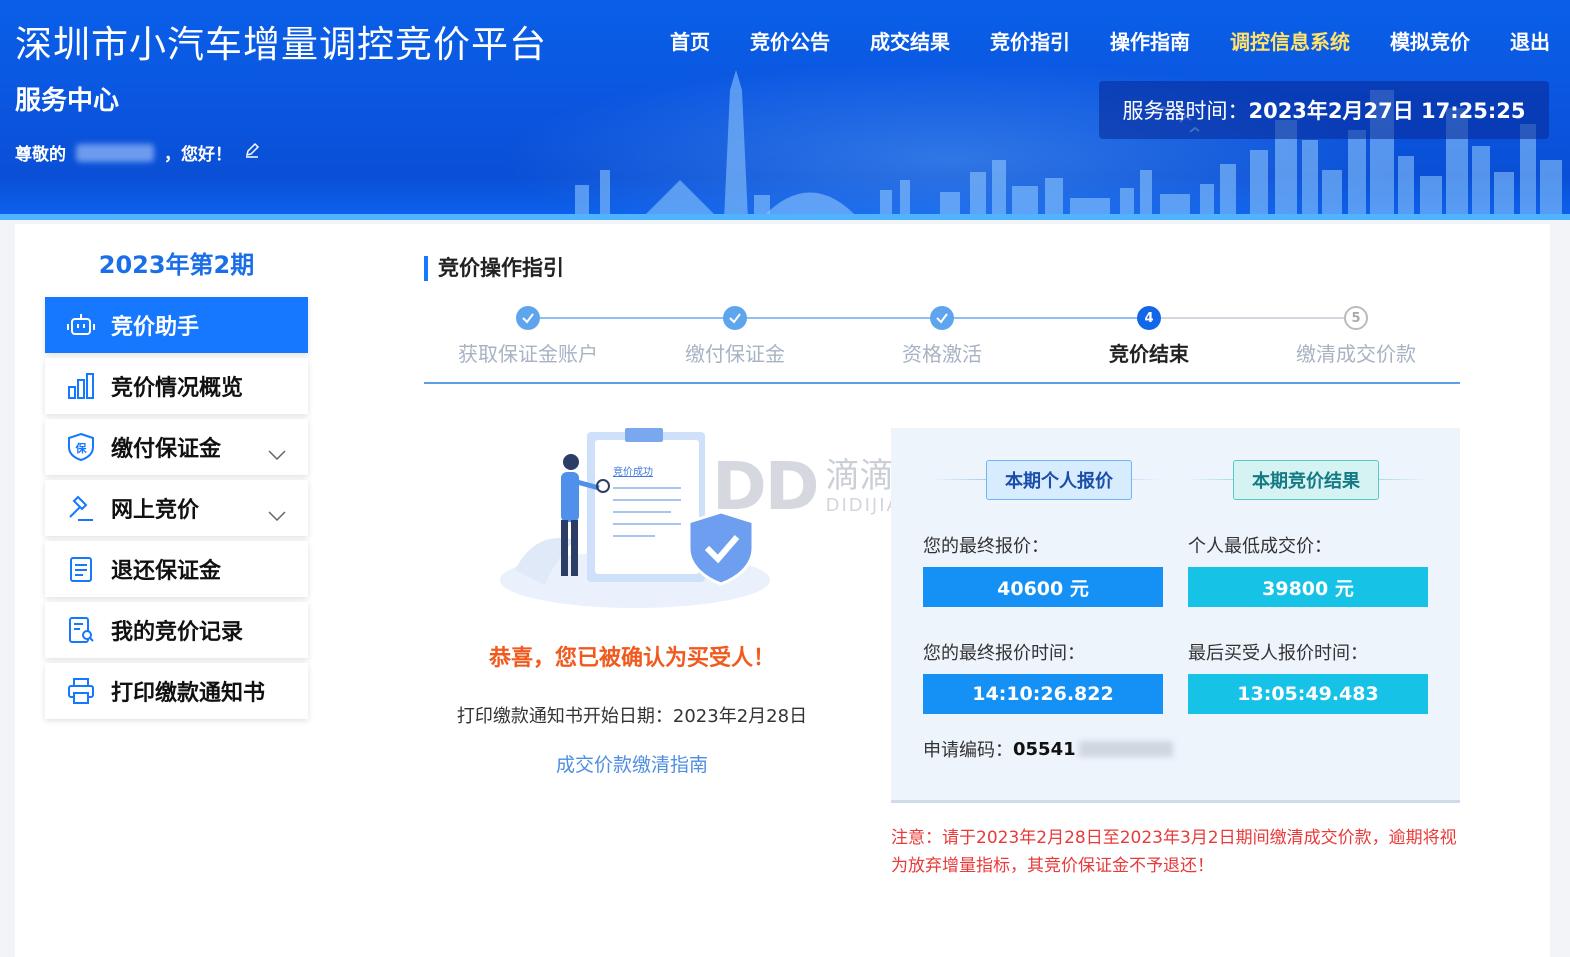  Describe the element at coordinates (1356, 336) in the screenshot. I see `step-pay-deal-price: 5 缴清成交价款` at that location.